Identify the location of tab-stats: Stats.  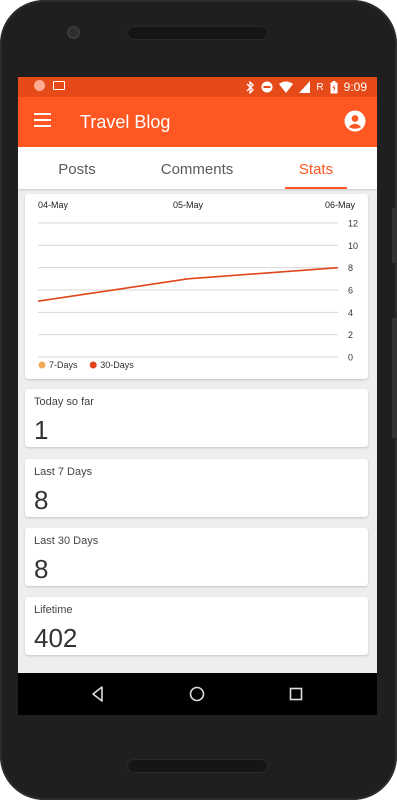
(316, 169).